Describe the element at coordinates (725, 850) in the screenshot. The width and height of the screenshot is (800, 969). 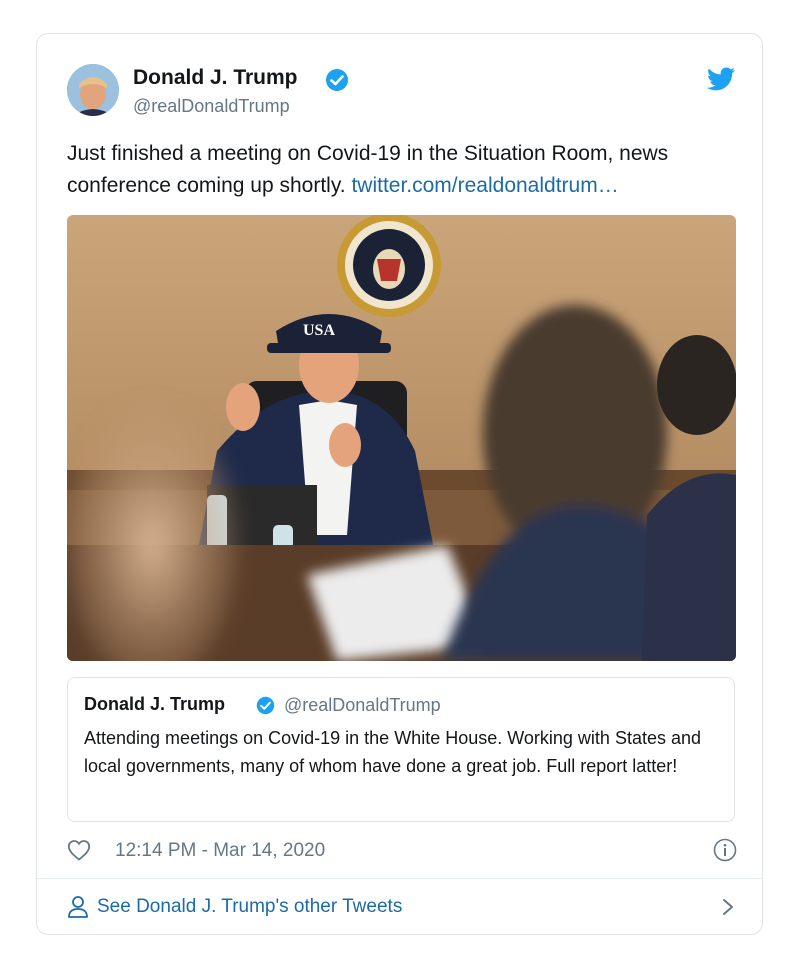
I see `info-icon` at that location.